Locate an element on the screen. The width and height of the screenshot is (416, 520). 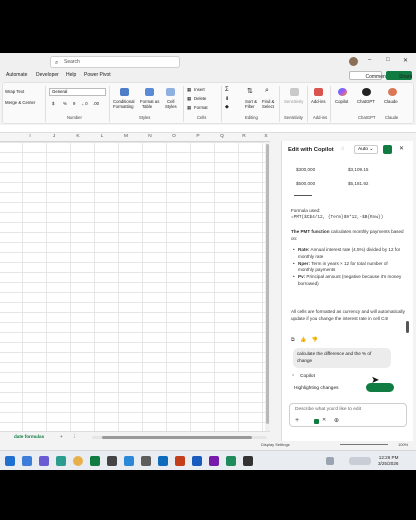
start-icon is located at coordinates (10, 461).